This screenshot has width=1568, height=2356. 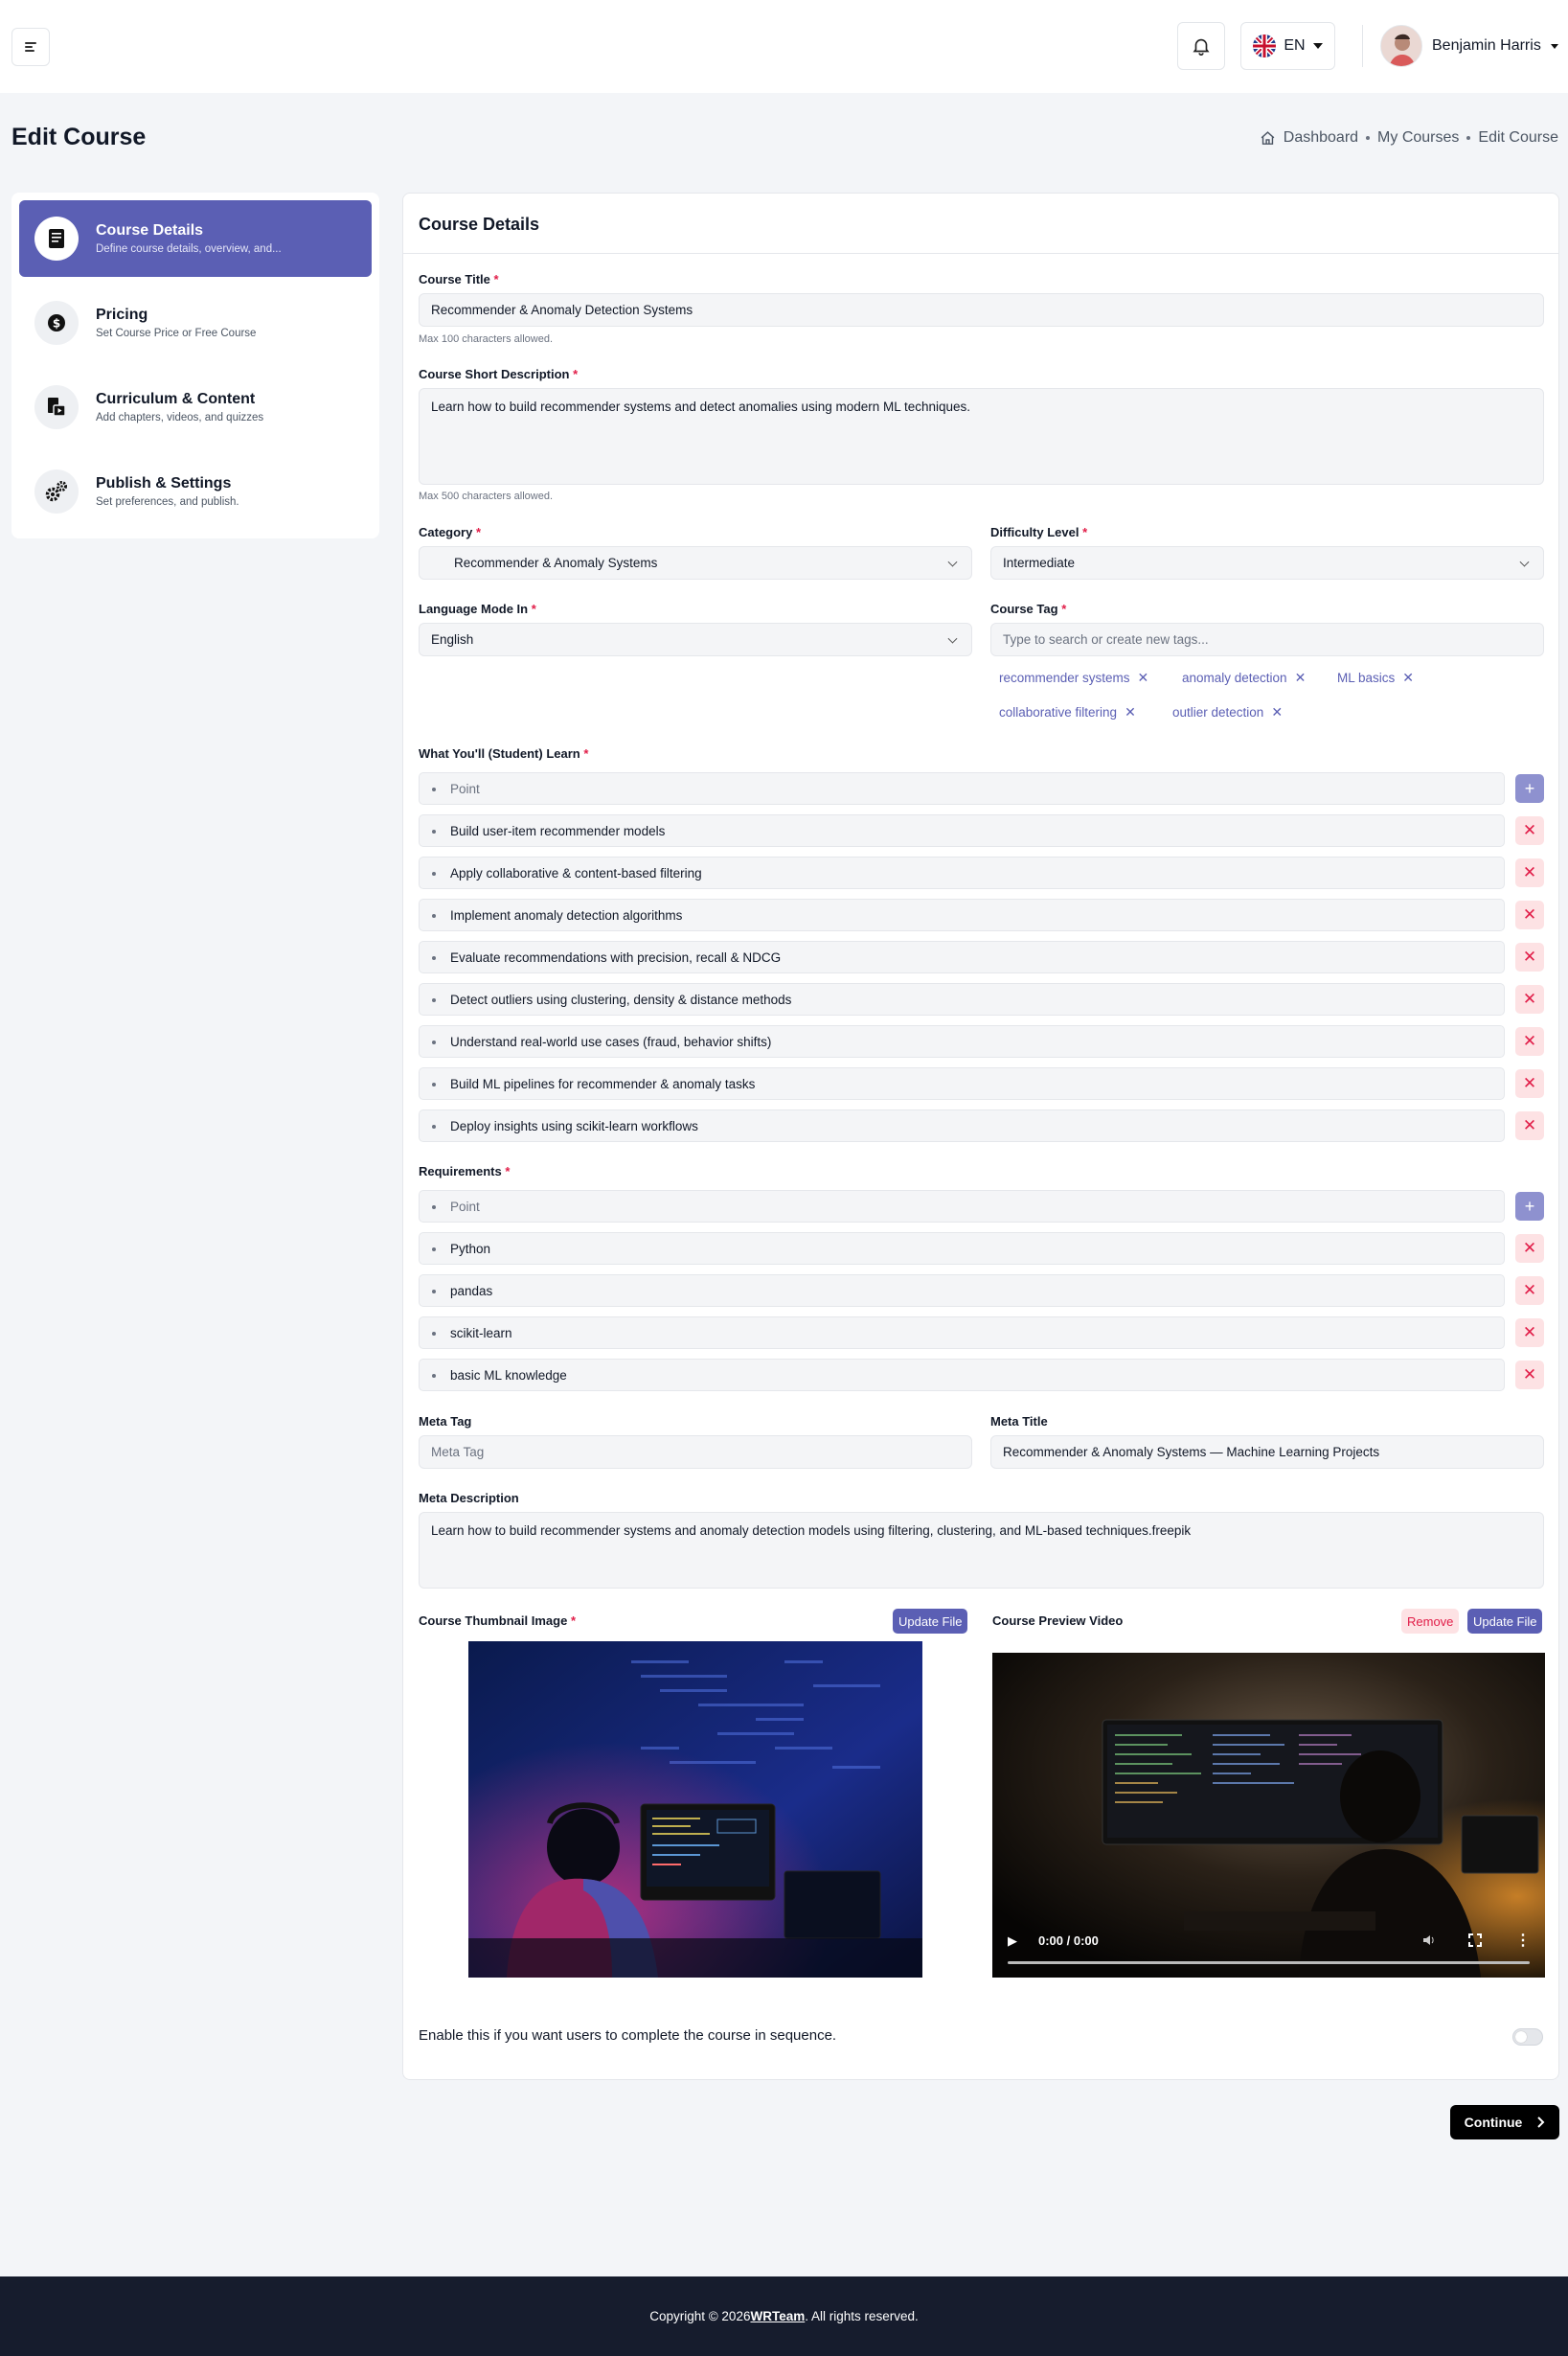 I want to click on more-vertical-icon: ⋮, so click(x=1523, y=1940).